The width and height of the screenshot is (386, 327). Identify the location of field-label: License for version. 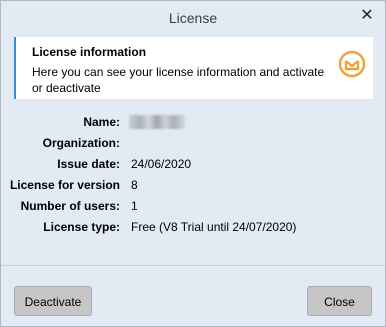
(64, 185).